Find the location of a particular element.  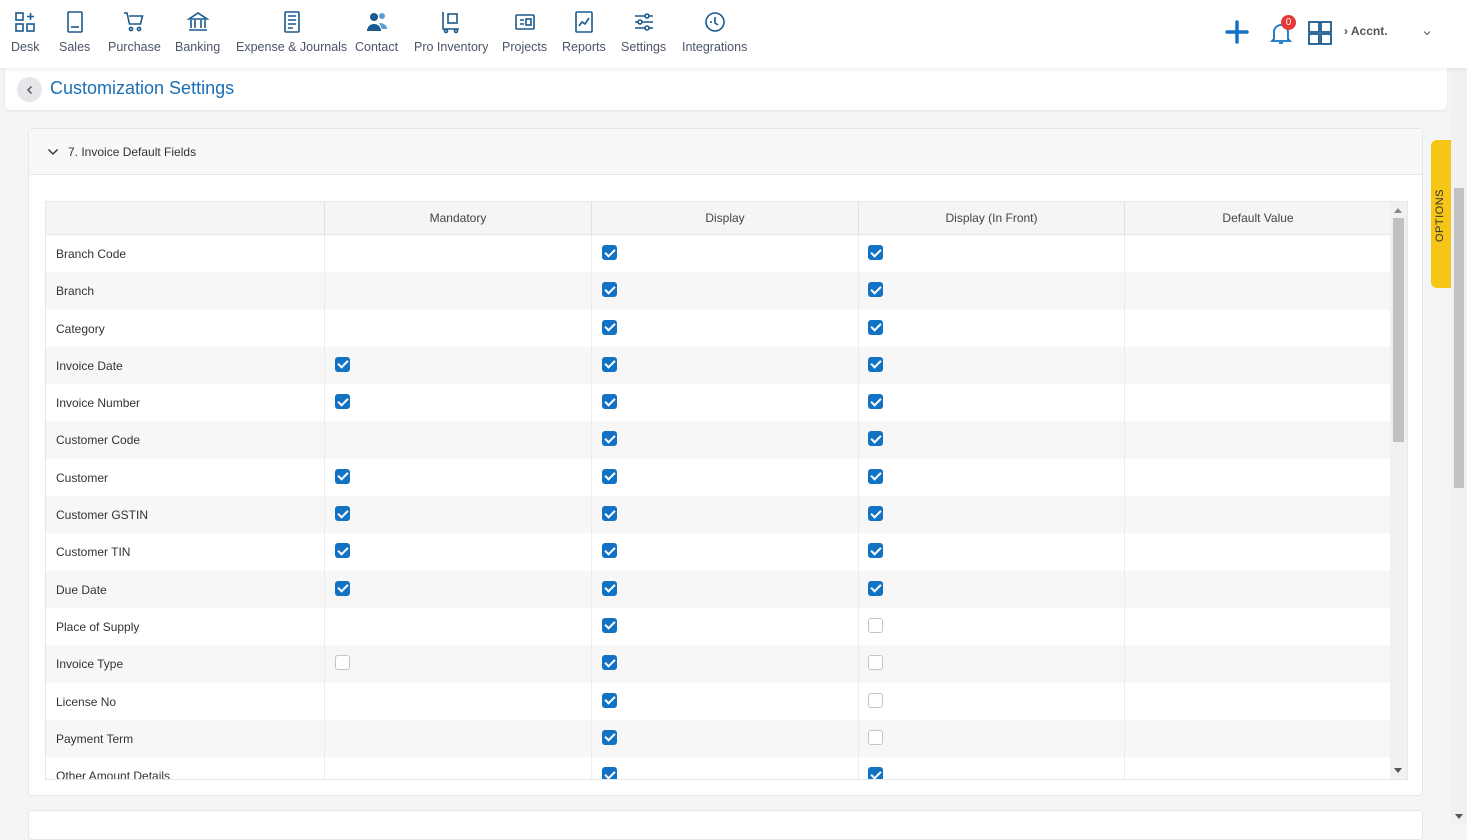

scrollbar-thumb is located at coordinates (1398, 330).